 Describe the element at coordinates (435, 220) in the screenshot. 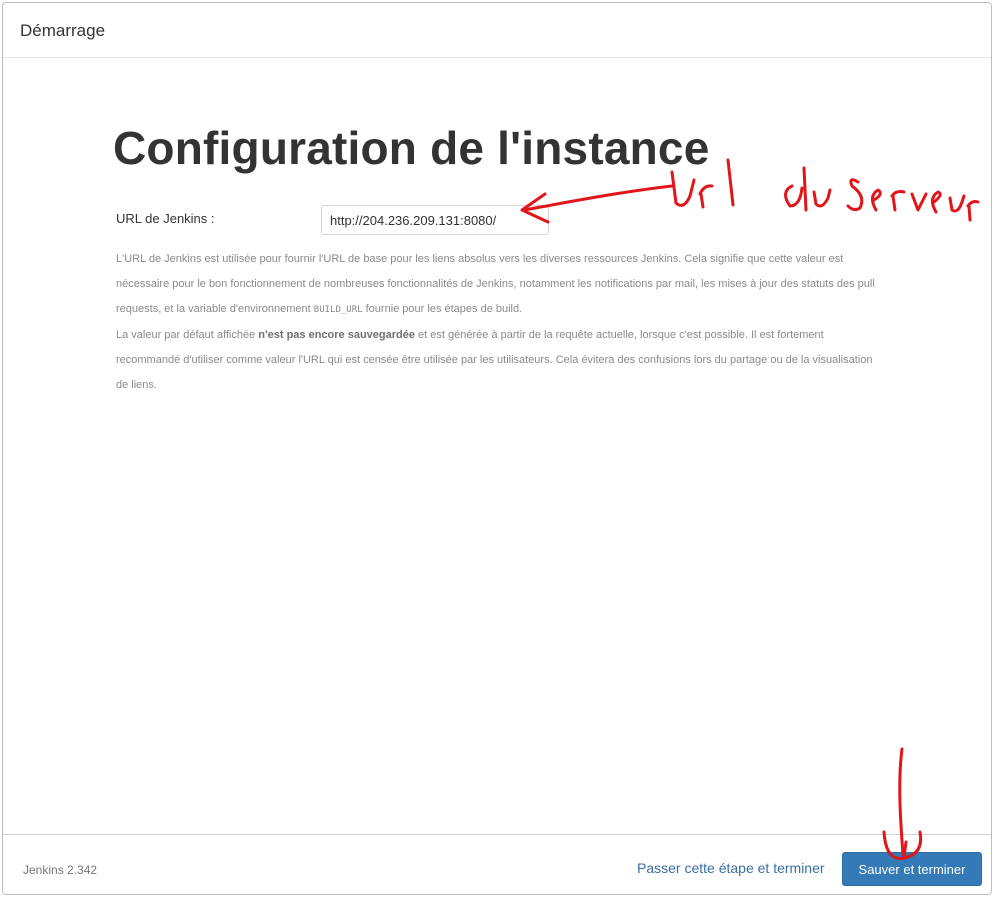

I see `jenkins-url-input` at that location.